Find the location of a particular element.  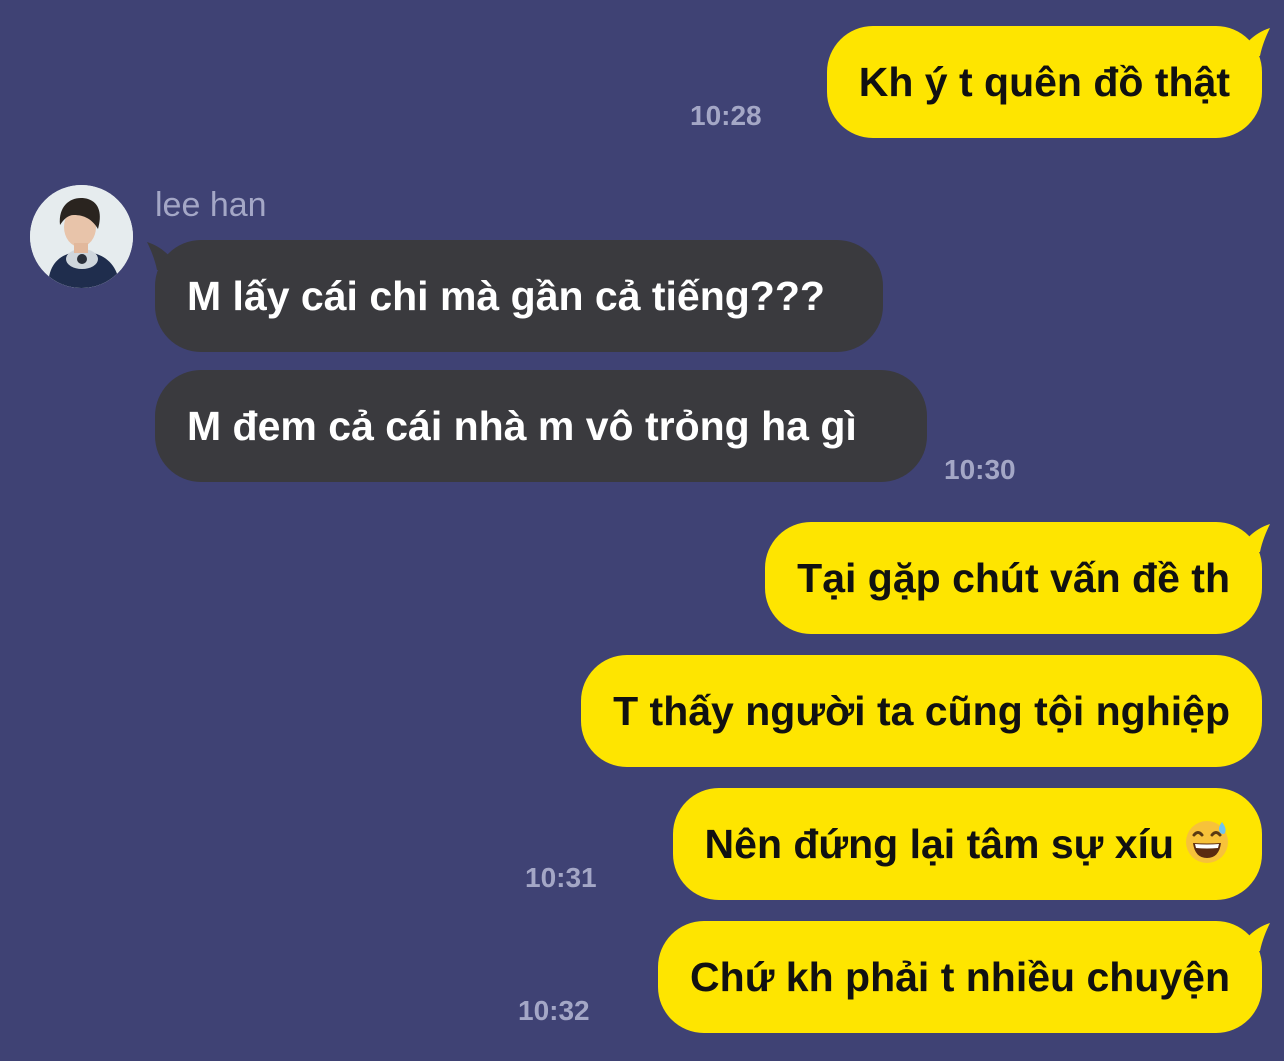

message-text: Chứ kh phải t nhiều chuyện is located at coordinates (960, 977).